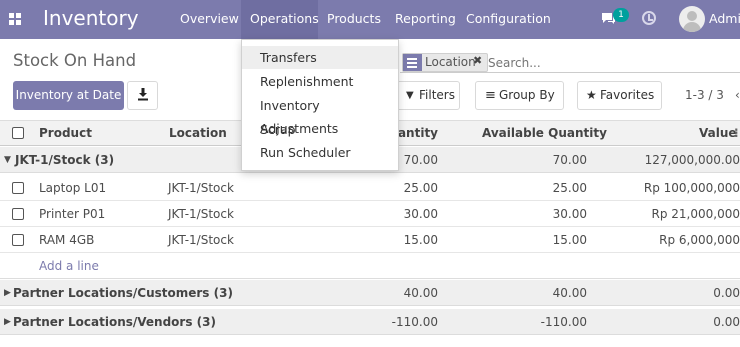 This screenshot has height=347, width=740. What do you see at coordinates (477, 60) in the screenshot?
I see `facet-remove-icon: ✖` at bounding box center [477, 60].